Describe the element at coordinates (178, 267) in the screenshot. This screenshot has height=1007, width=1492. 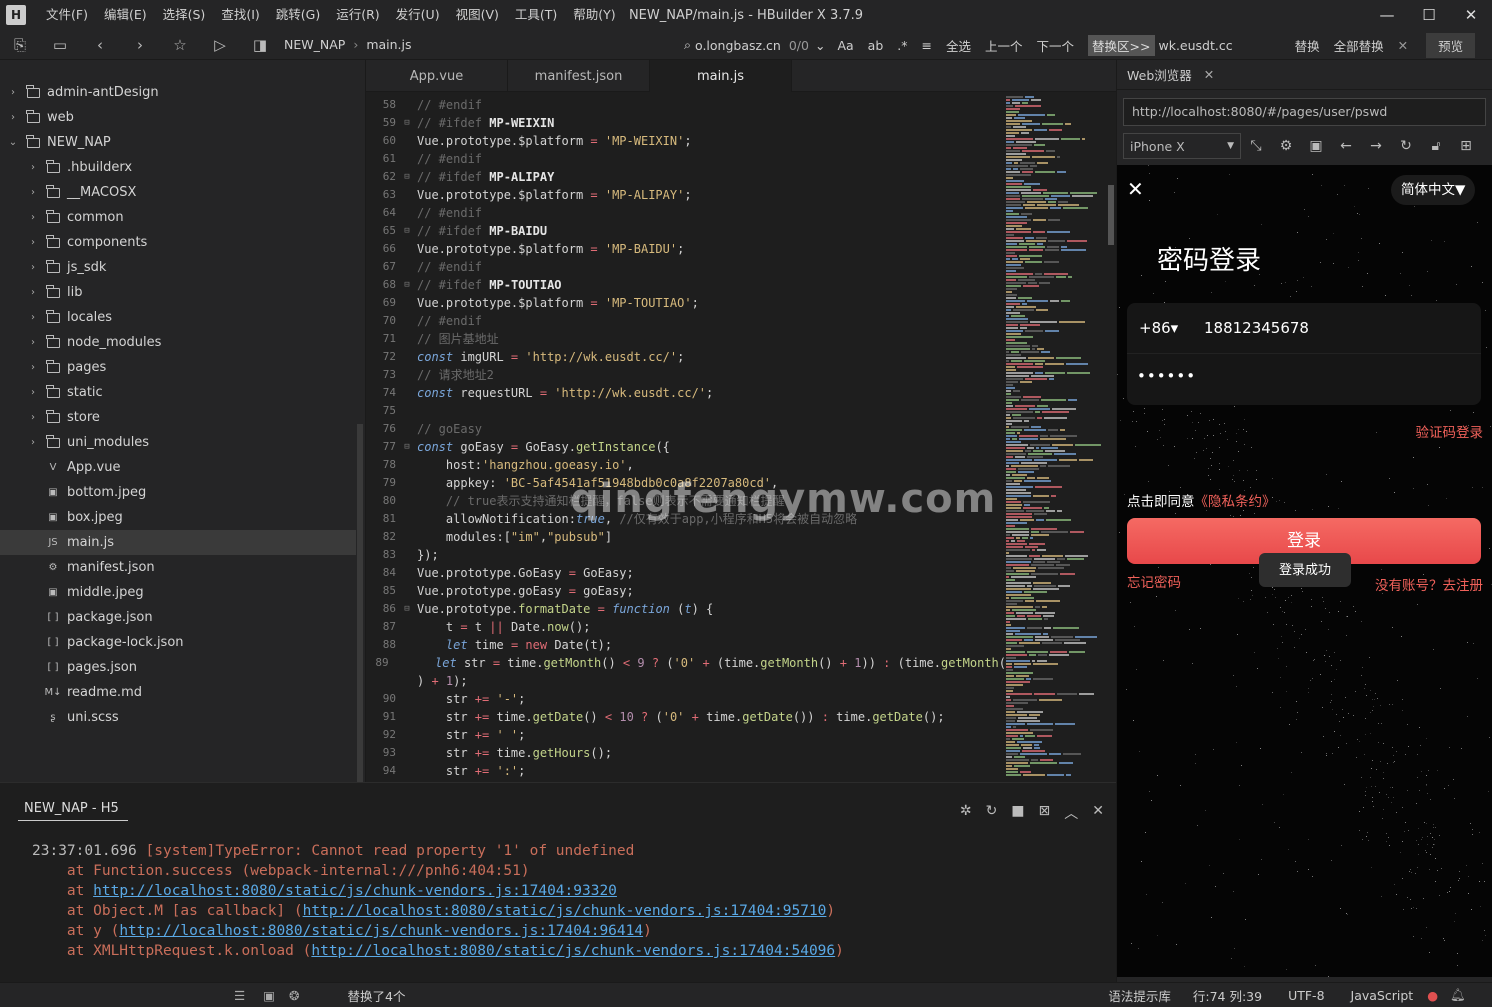
I see `folder-item: › js_sdk` at that location.